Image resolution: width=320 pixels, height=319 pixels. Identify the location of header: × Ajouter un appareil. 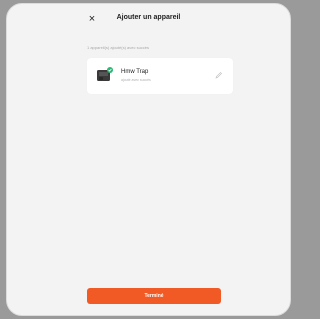
(148, 19).